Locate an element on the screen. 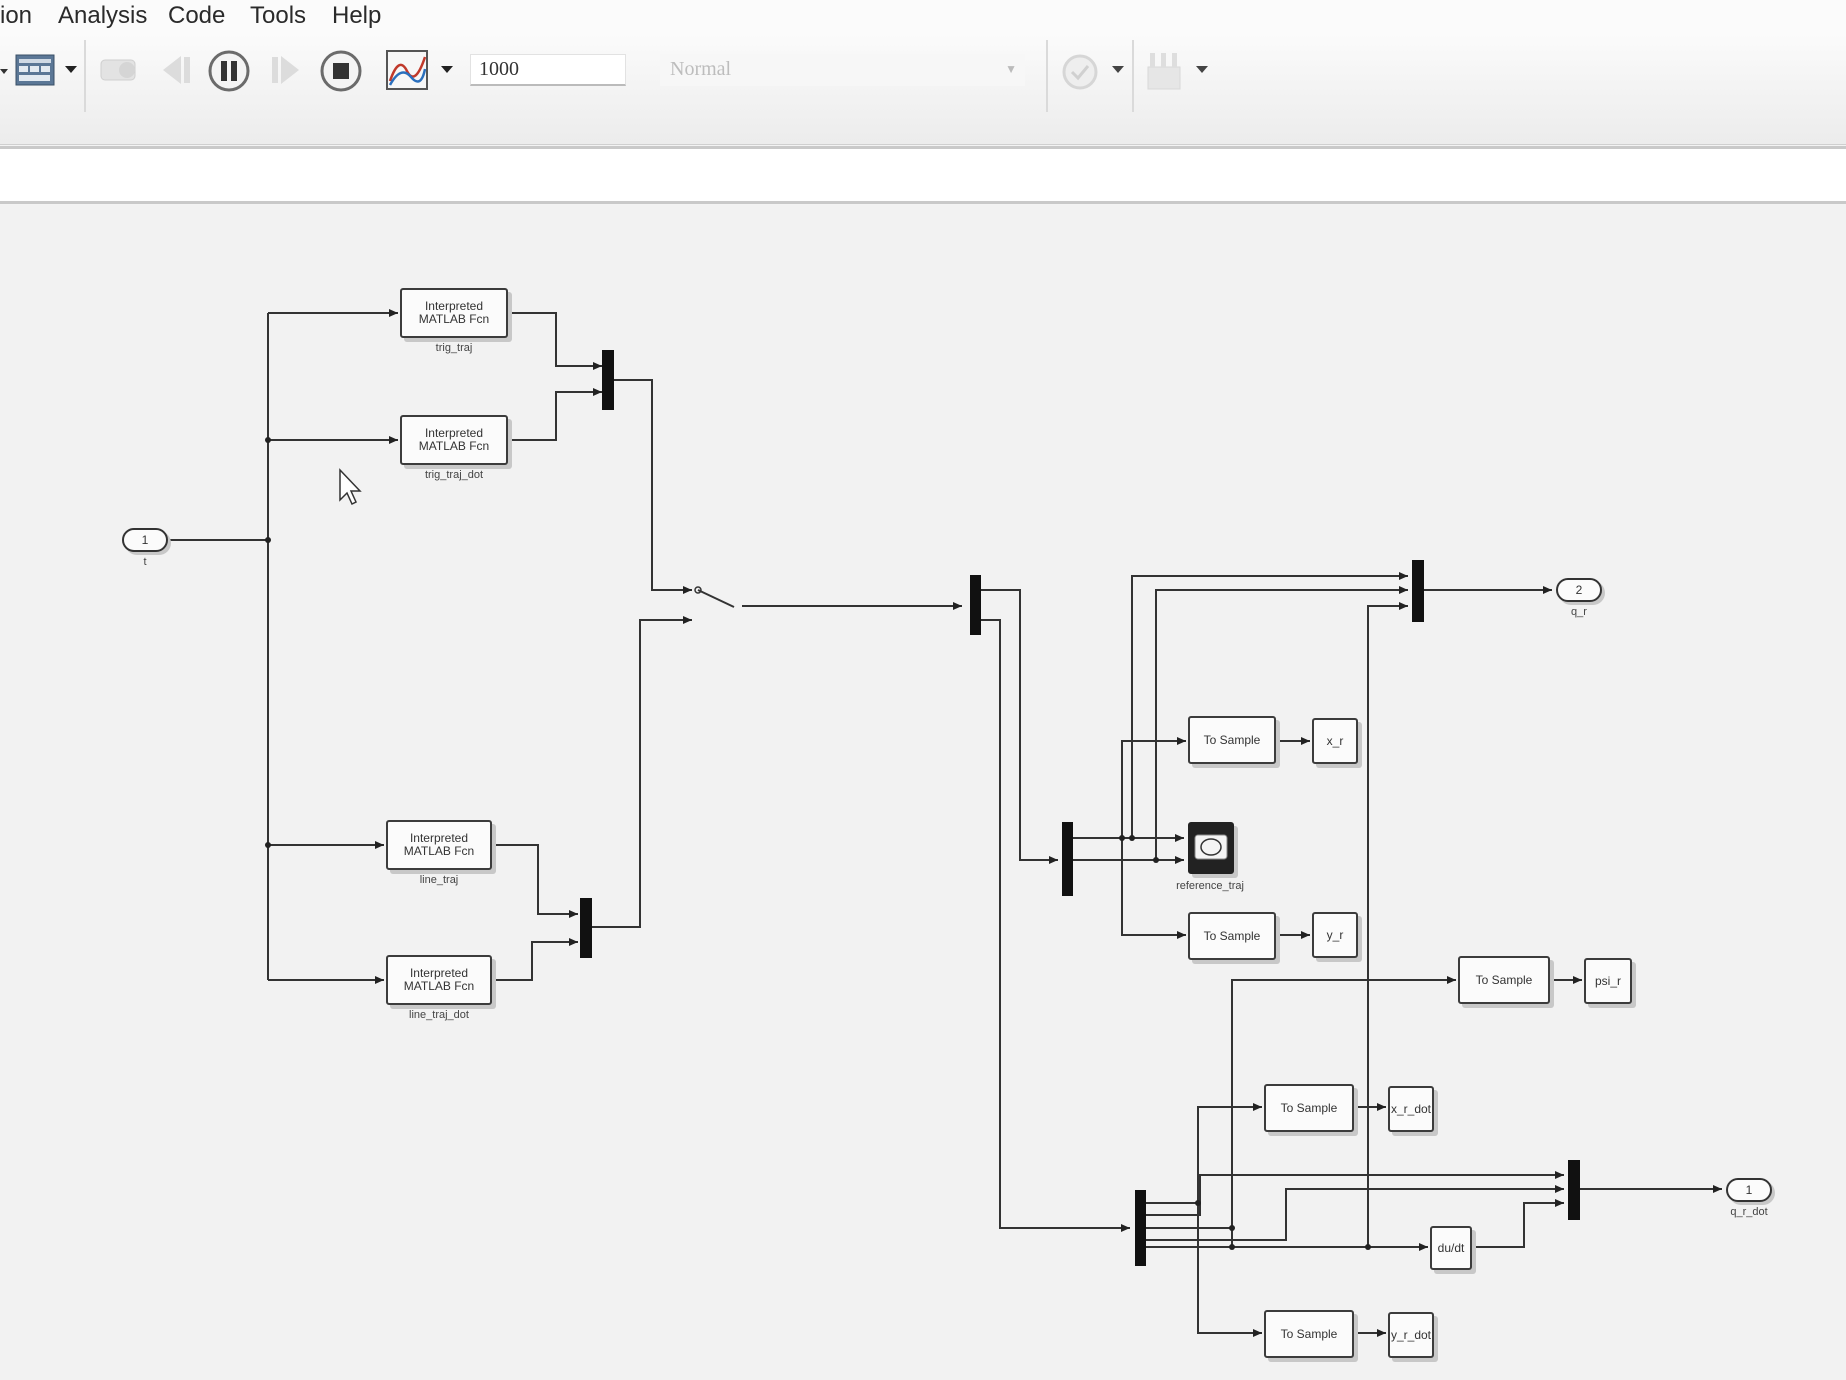  inport-t: 1 is located at coordinates (145, 540).